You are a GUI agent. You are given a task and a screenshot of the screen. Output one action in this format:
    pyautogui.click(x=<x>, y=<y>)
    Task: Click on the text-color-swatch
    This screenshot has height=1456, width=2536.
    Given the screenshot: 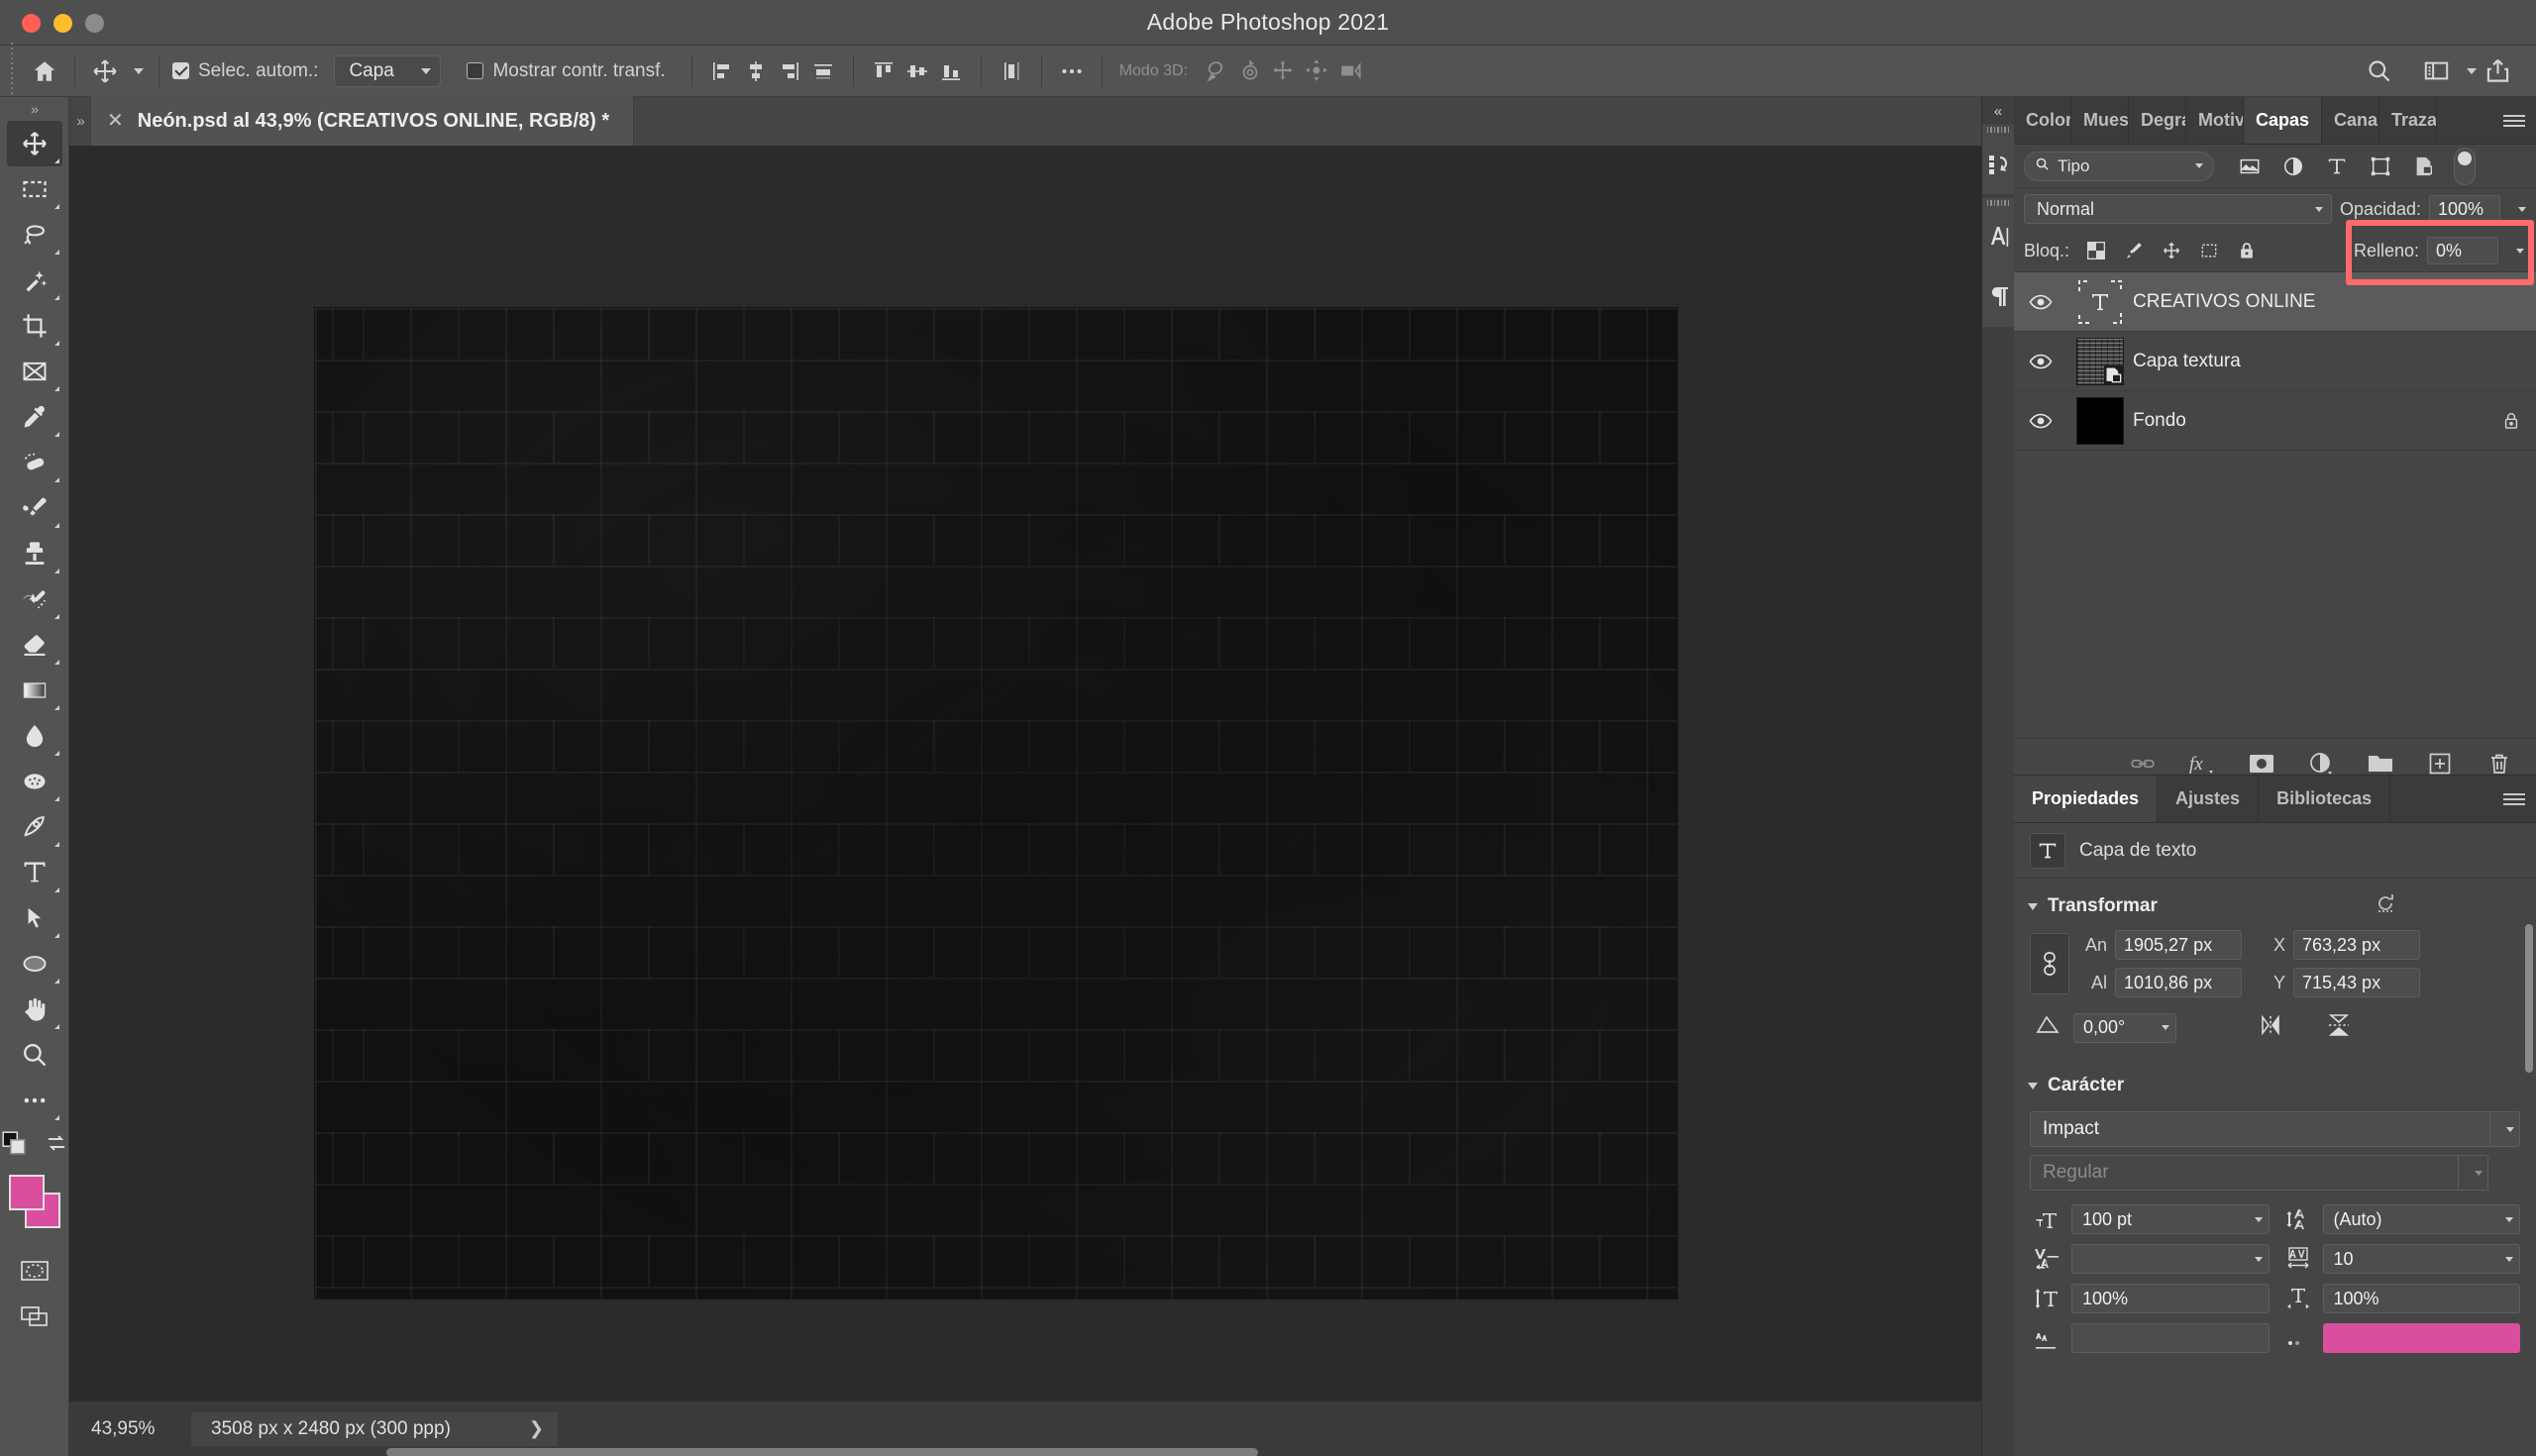 What is the action you would take?
    pyautogui.click(x=2421, y=1338)
    